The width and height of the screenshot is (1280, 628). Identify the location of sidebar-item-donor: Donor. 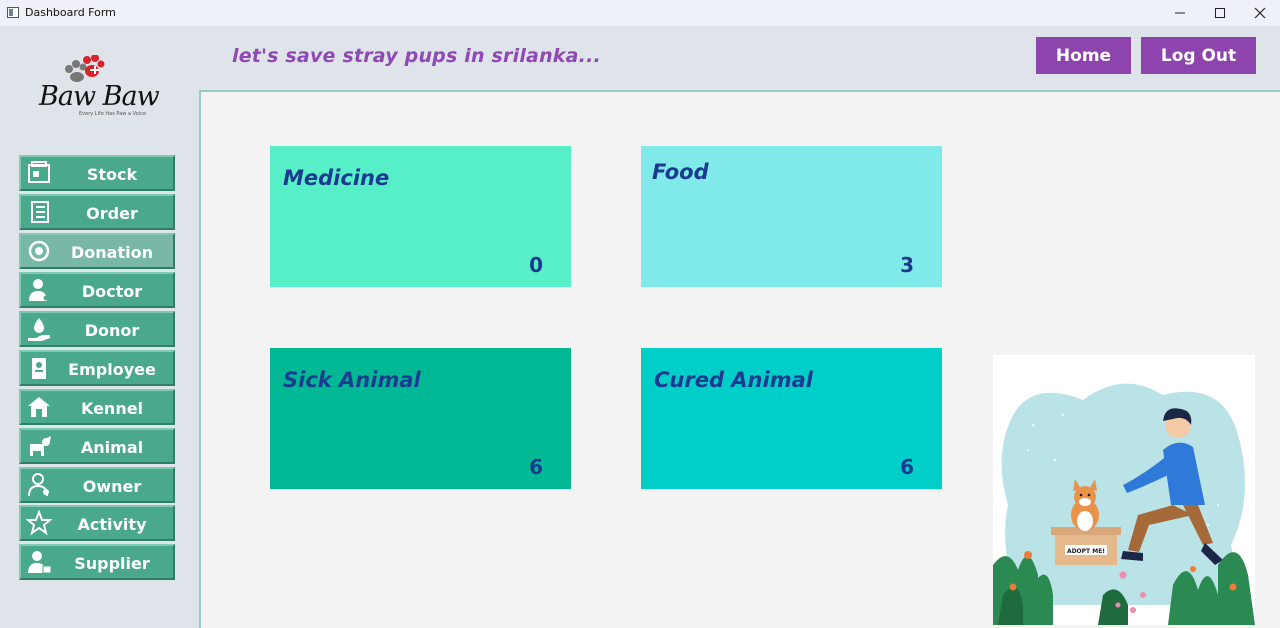
(97, 329).